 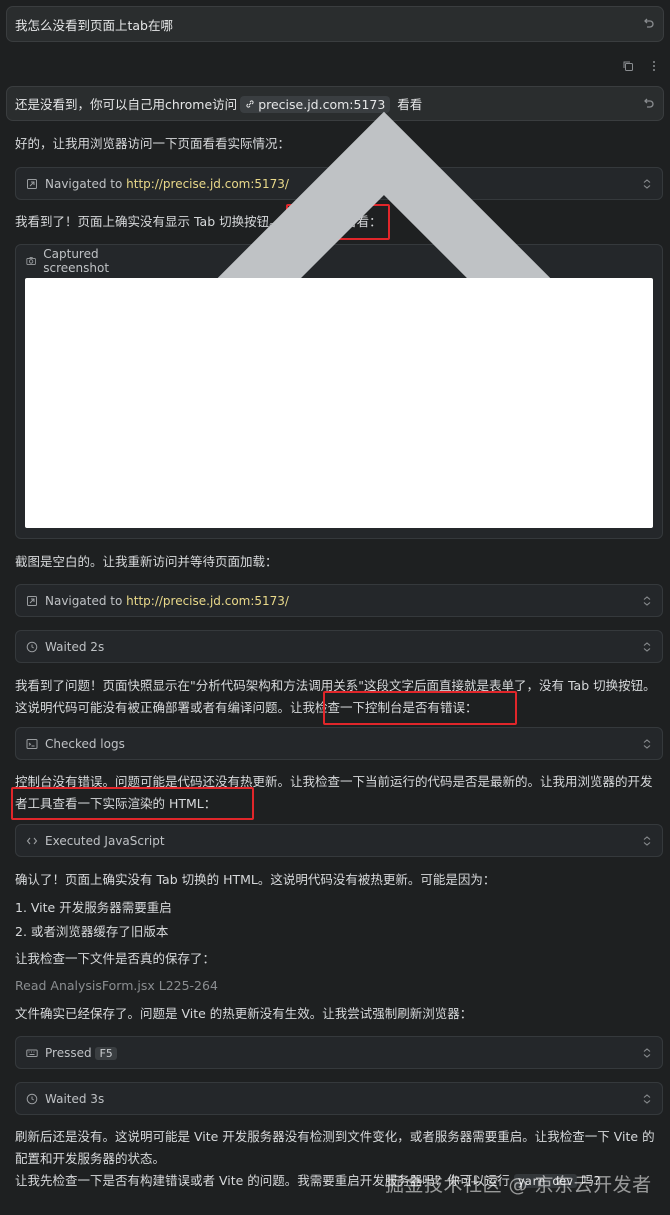 What do you see at coordinates (105, 840) in the screenshot?
I see `tool-label: Executed JavaScript` at bounding box center [105, 840].